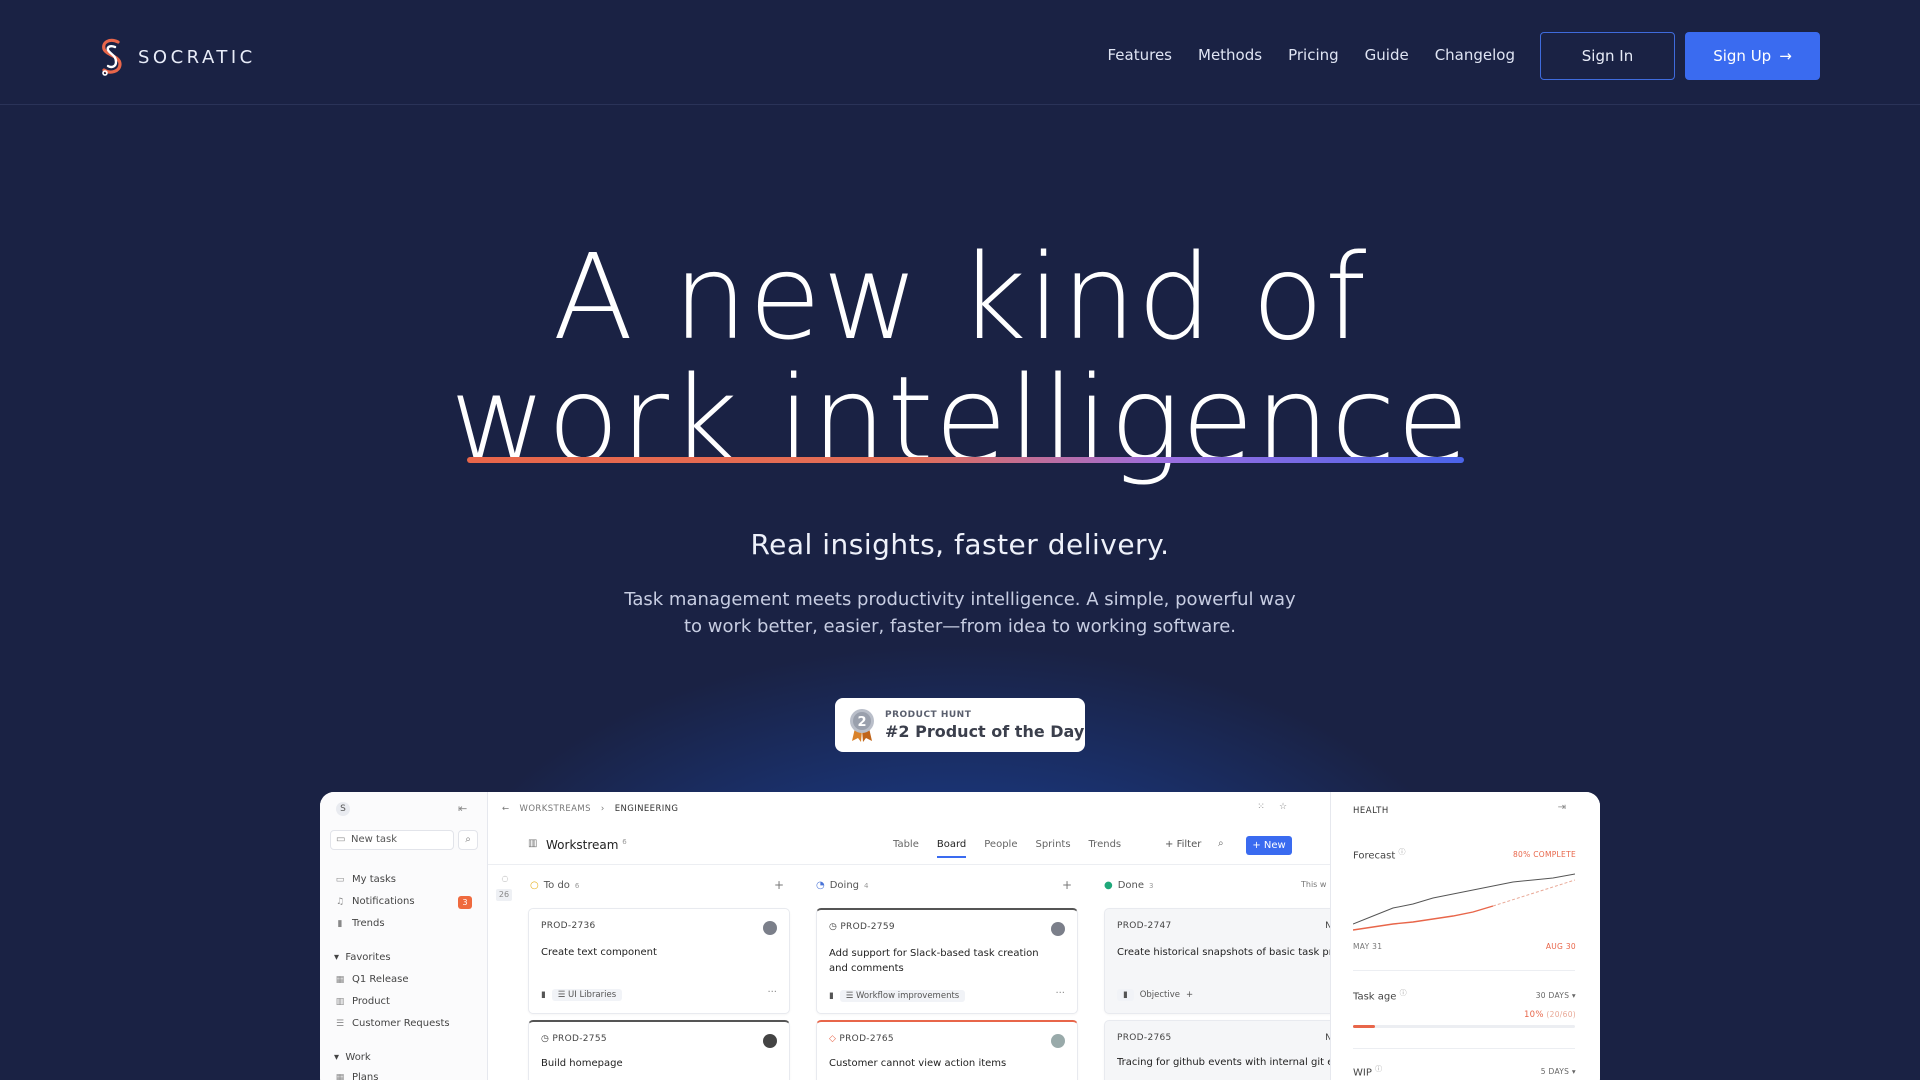  What do you see at coordinates (1052, 848) in the screenshot?
I see `tab-sprints: Sprints` at bounding box center [1052, 848].